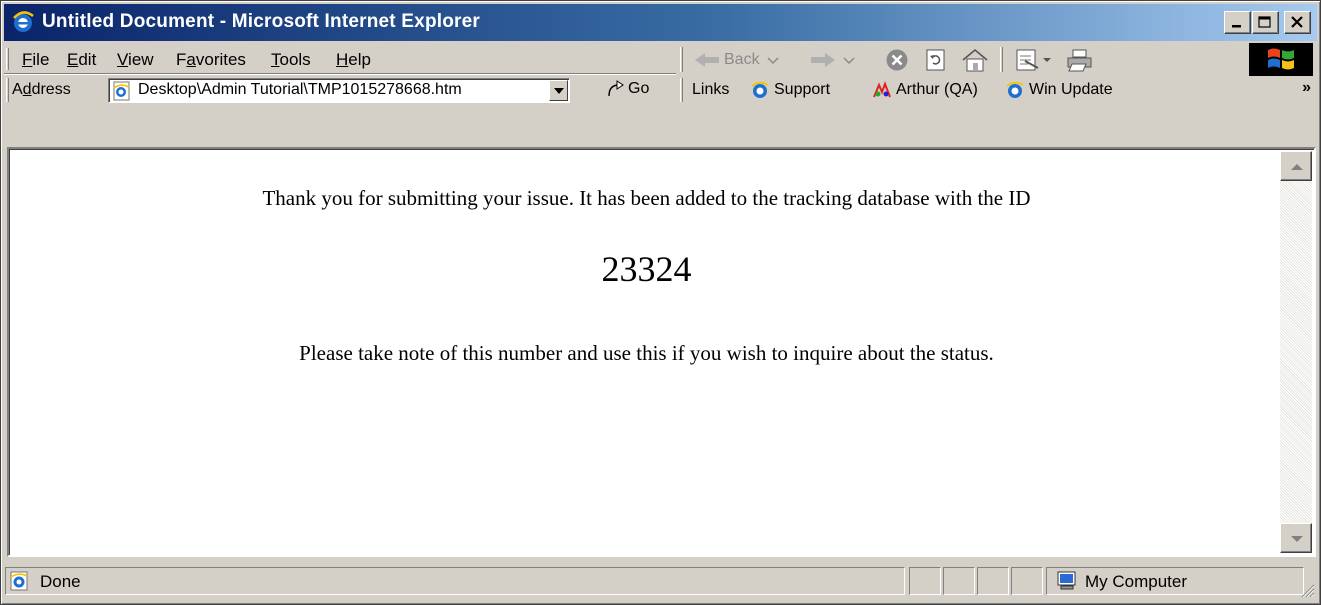 The width and height of the screenshot is (1321, 605). I want to click on menu-file: File, so click(35, 60).